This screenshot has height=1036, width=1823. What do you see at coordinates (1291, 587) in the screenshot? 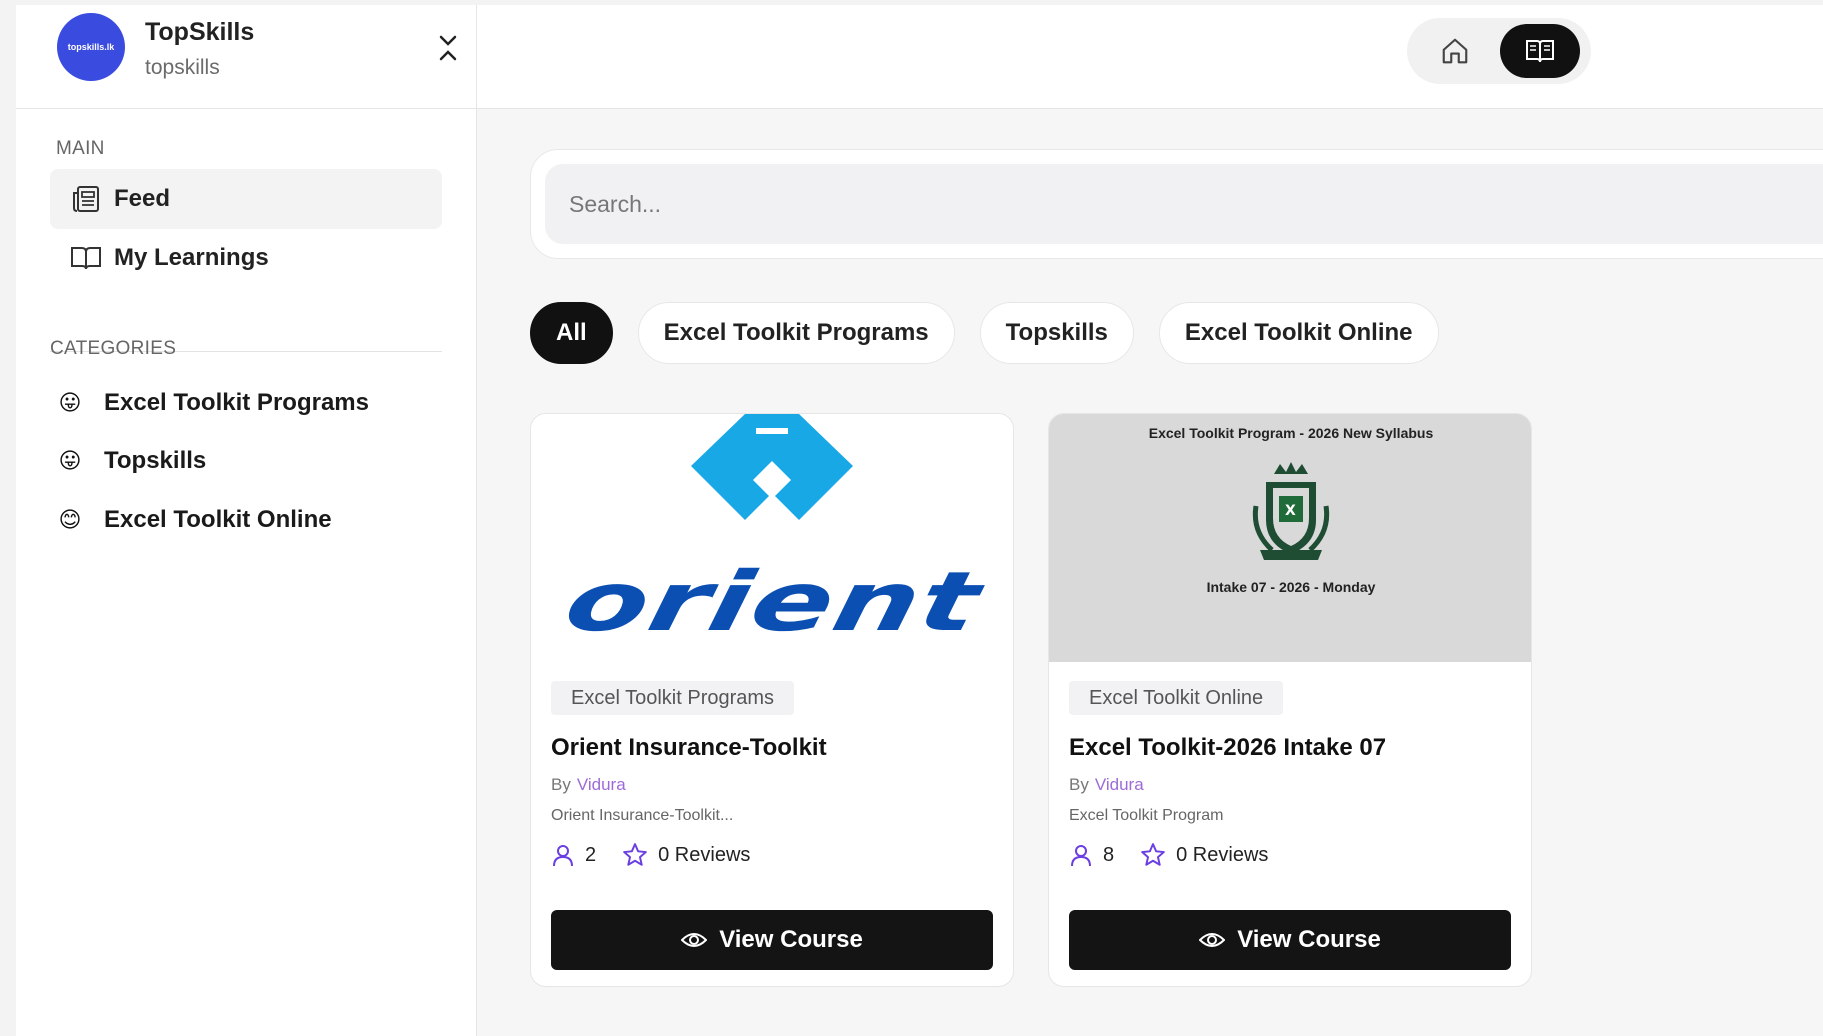
I see `thumbnail-subheading: Intake 07 - 2026 - Monday` at bounding box center [1291, 587].